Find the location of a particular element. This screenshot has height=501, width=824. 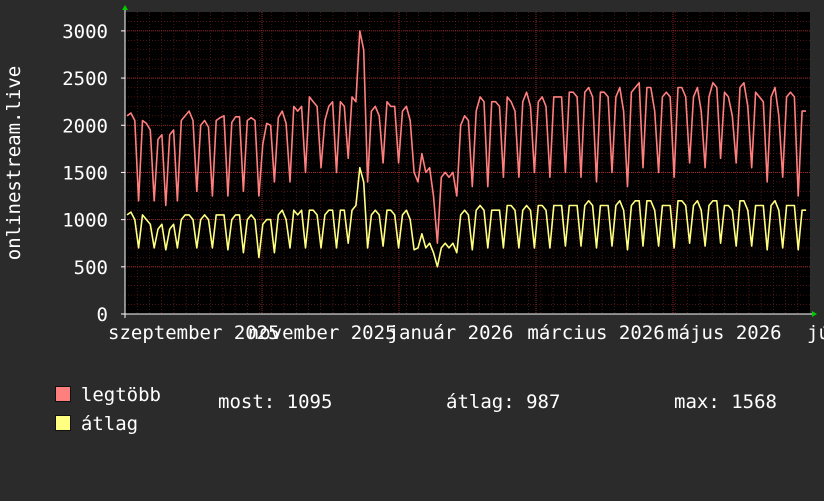

y-tick-label: 1500 is located at coordinates (85, 173).